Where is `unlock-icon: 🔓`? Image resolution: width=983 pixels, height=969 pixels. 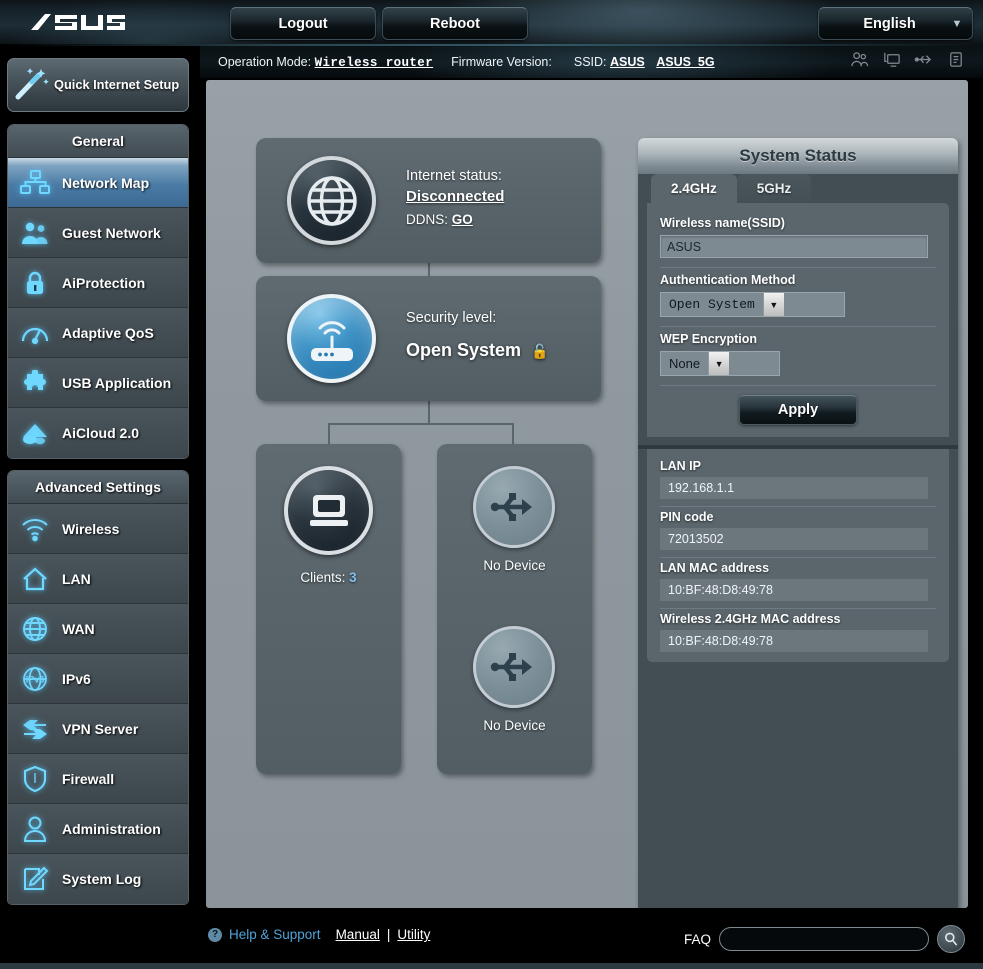 unlock-icon: 🔓 is located at coordinates (540, 351).